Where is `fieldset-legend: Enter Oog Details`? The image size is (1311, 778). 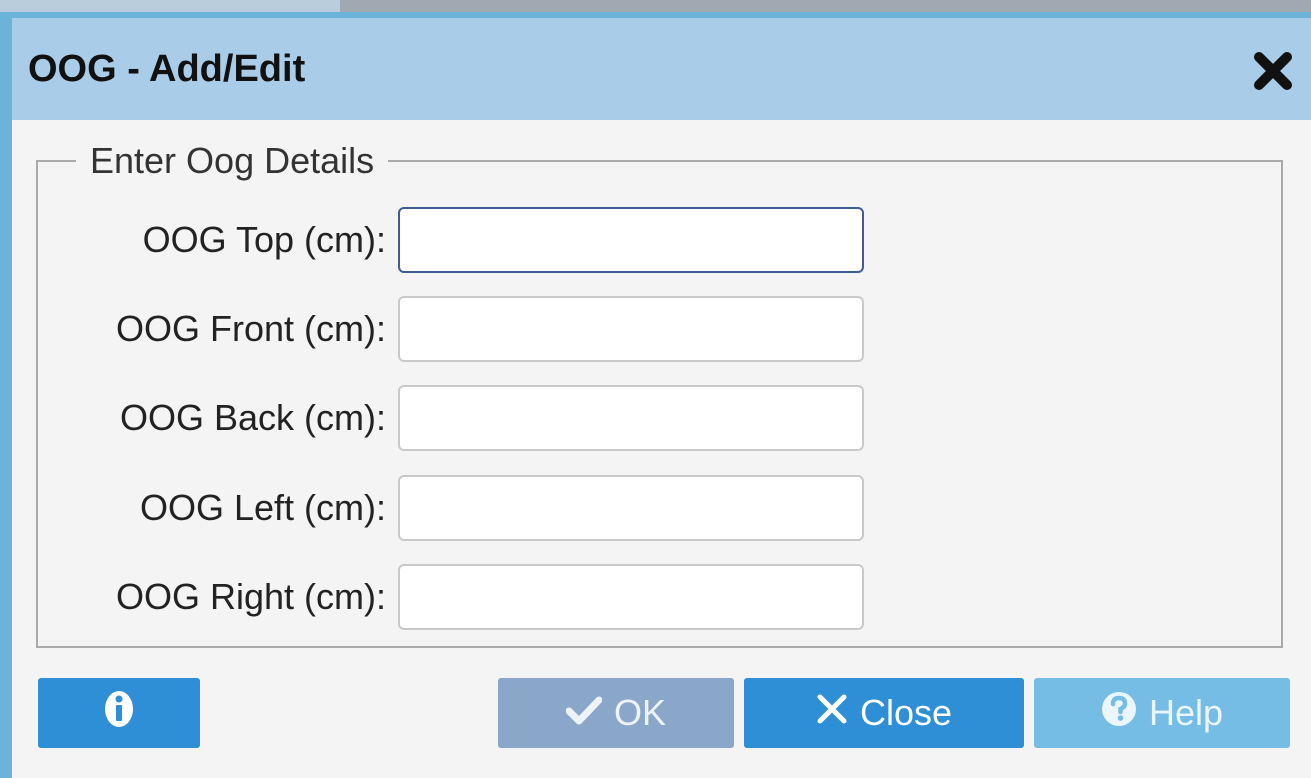
fieldset-legend: Enter Oog Details is located at coordinates (232, 160).